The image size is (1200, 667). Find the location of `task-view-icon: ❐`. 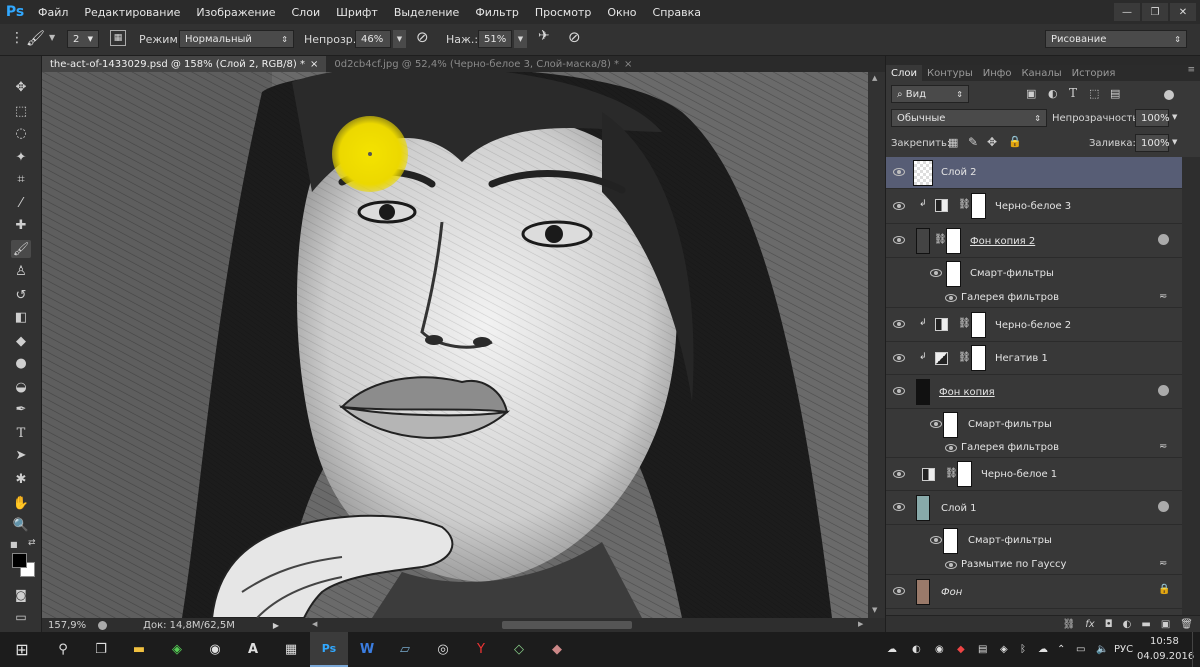

task-view-icon: ❐ is located at coordinates (101, 649).